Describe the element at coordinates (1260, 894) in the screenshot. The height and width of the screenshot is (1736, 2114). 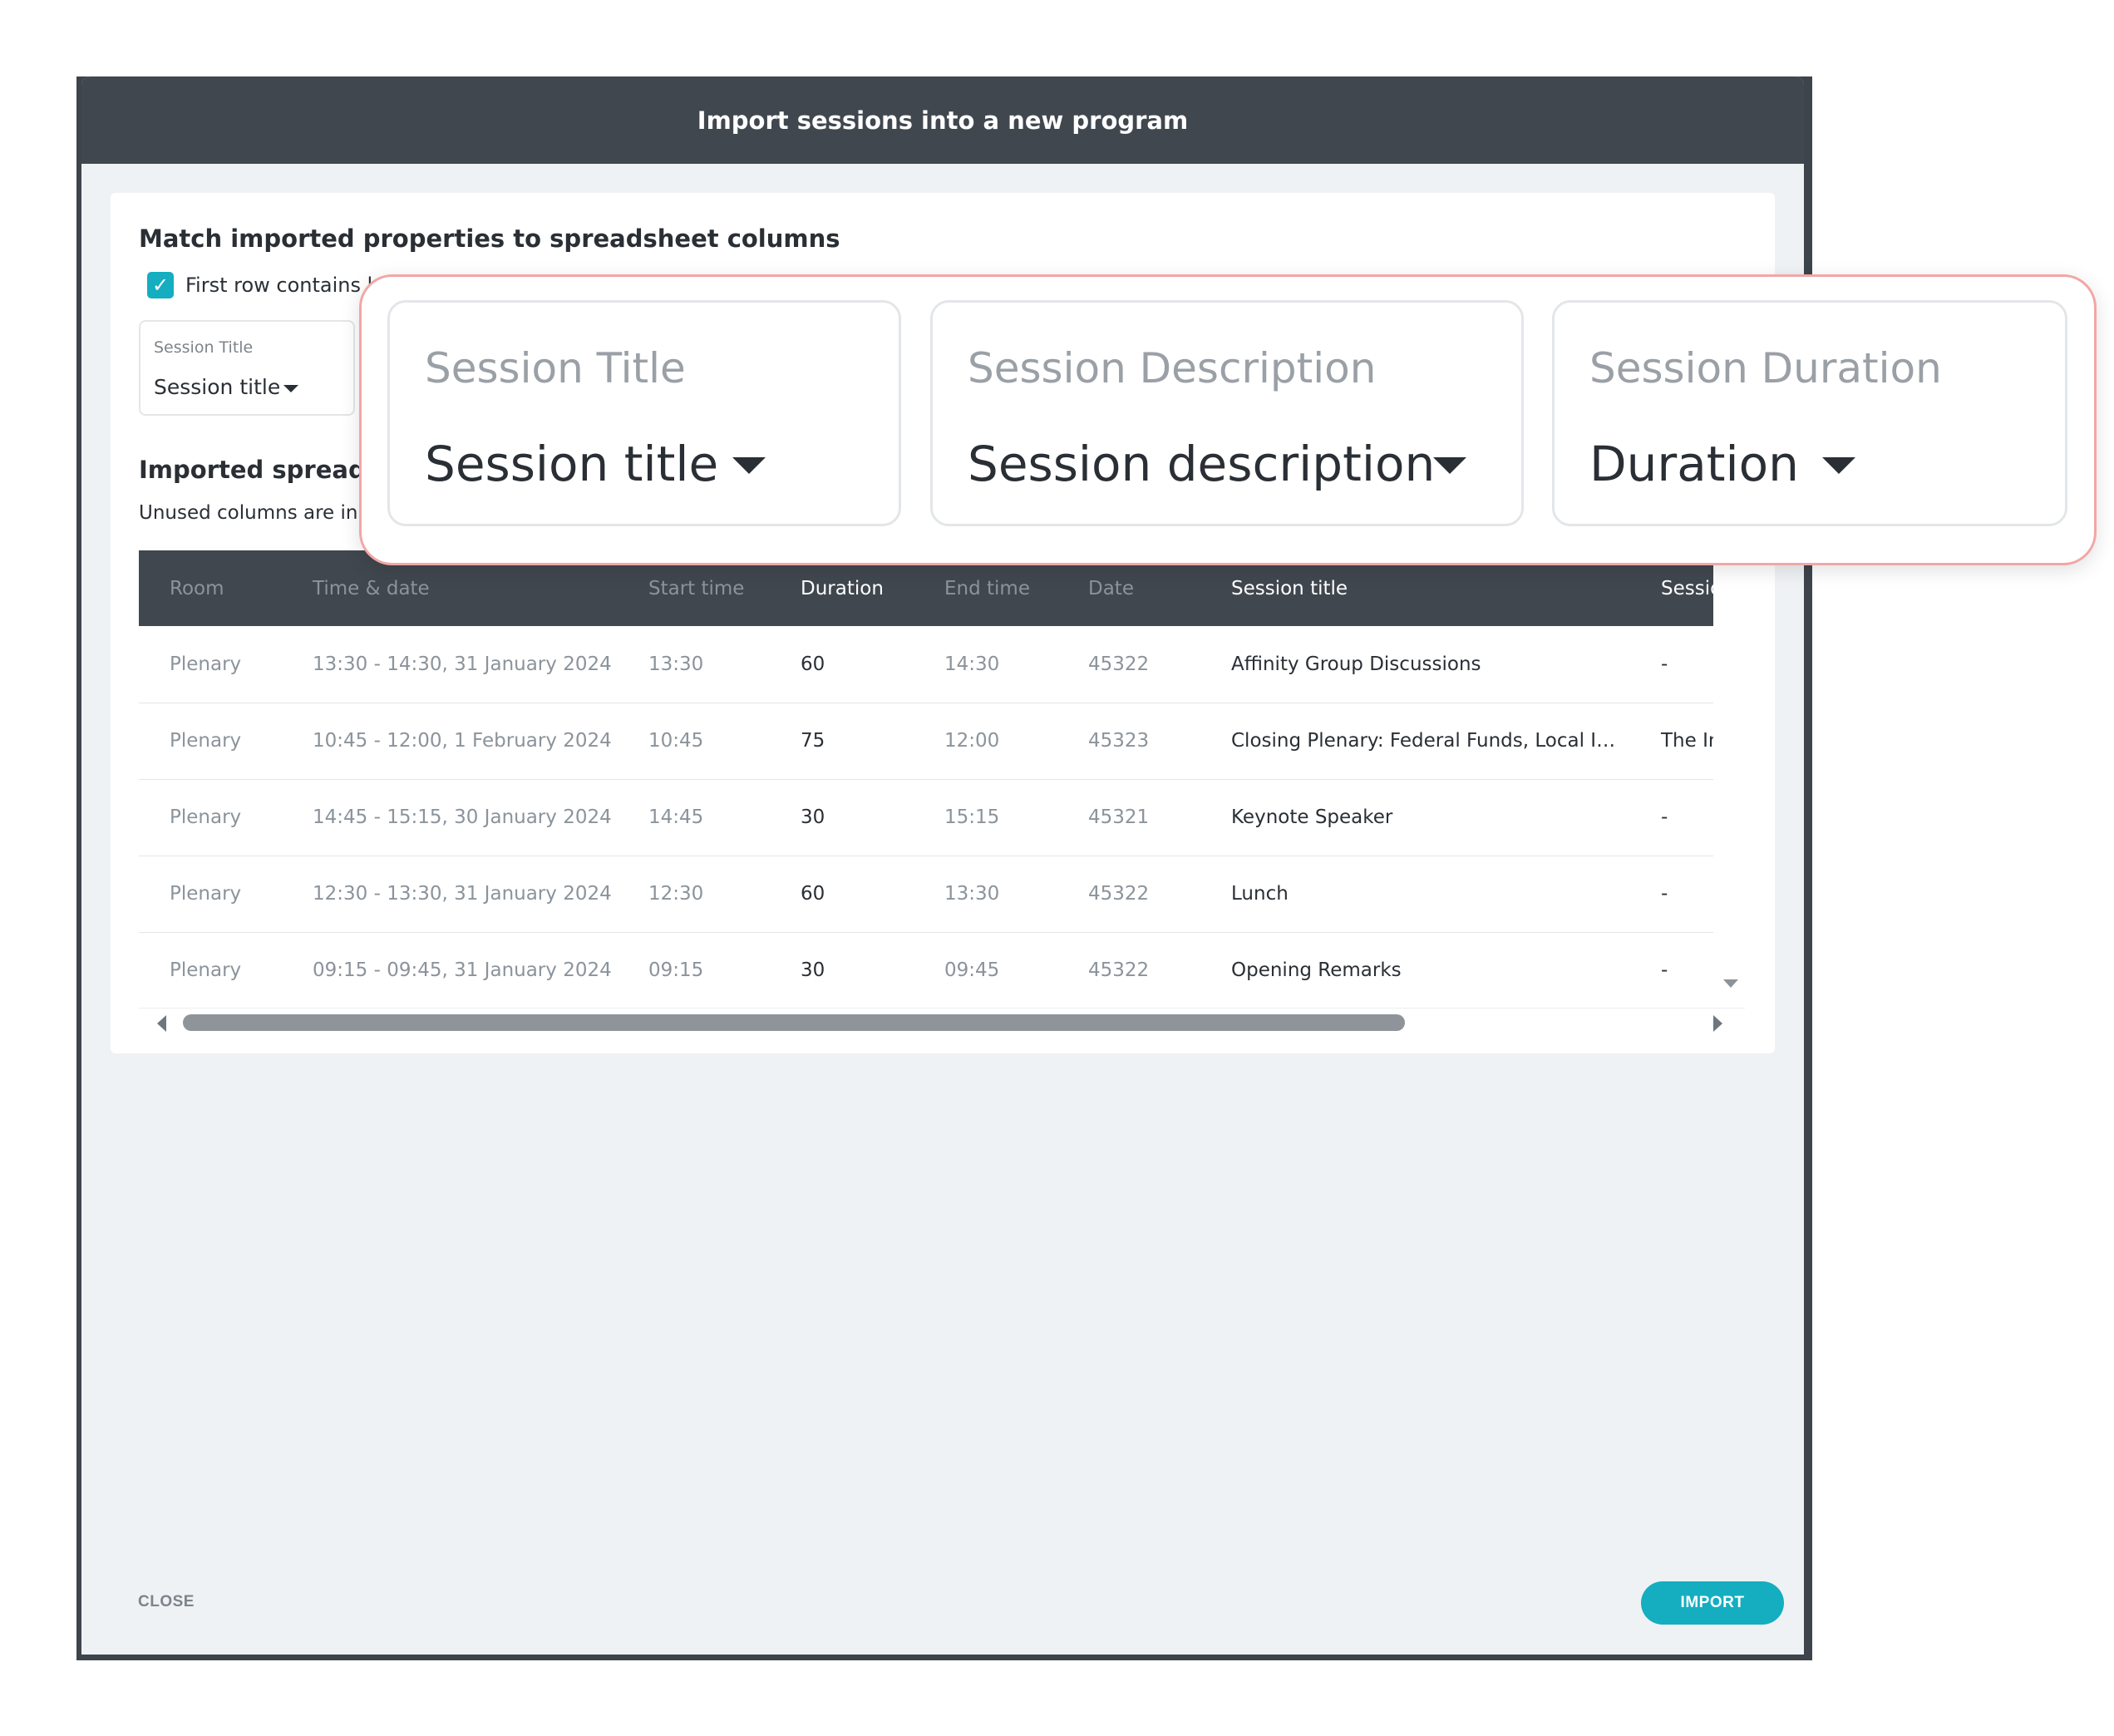
I see `cell-session-title: Lunch` at that location.